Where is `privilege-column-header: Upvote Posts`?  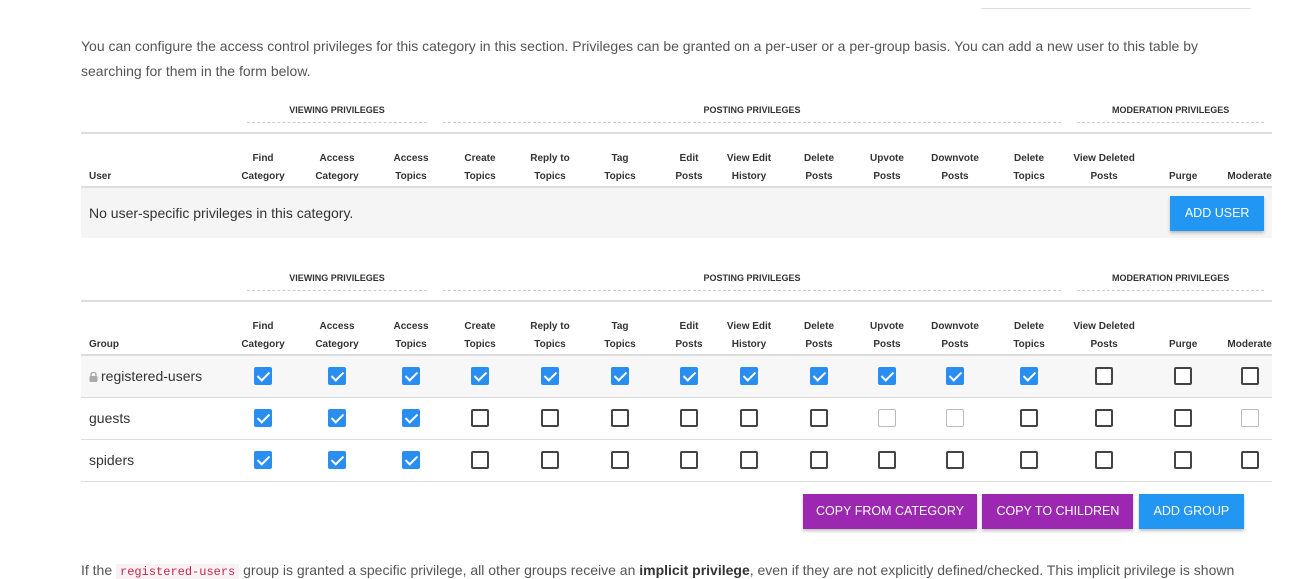 privilege-column-header: Upvote Posts is located at coordinates (887, 328).